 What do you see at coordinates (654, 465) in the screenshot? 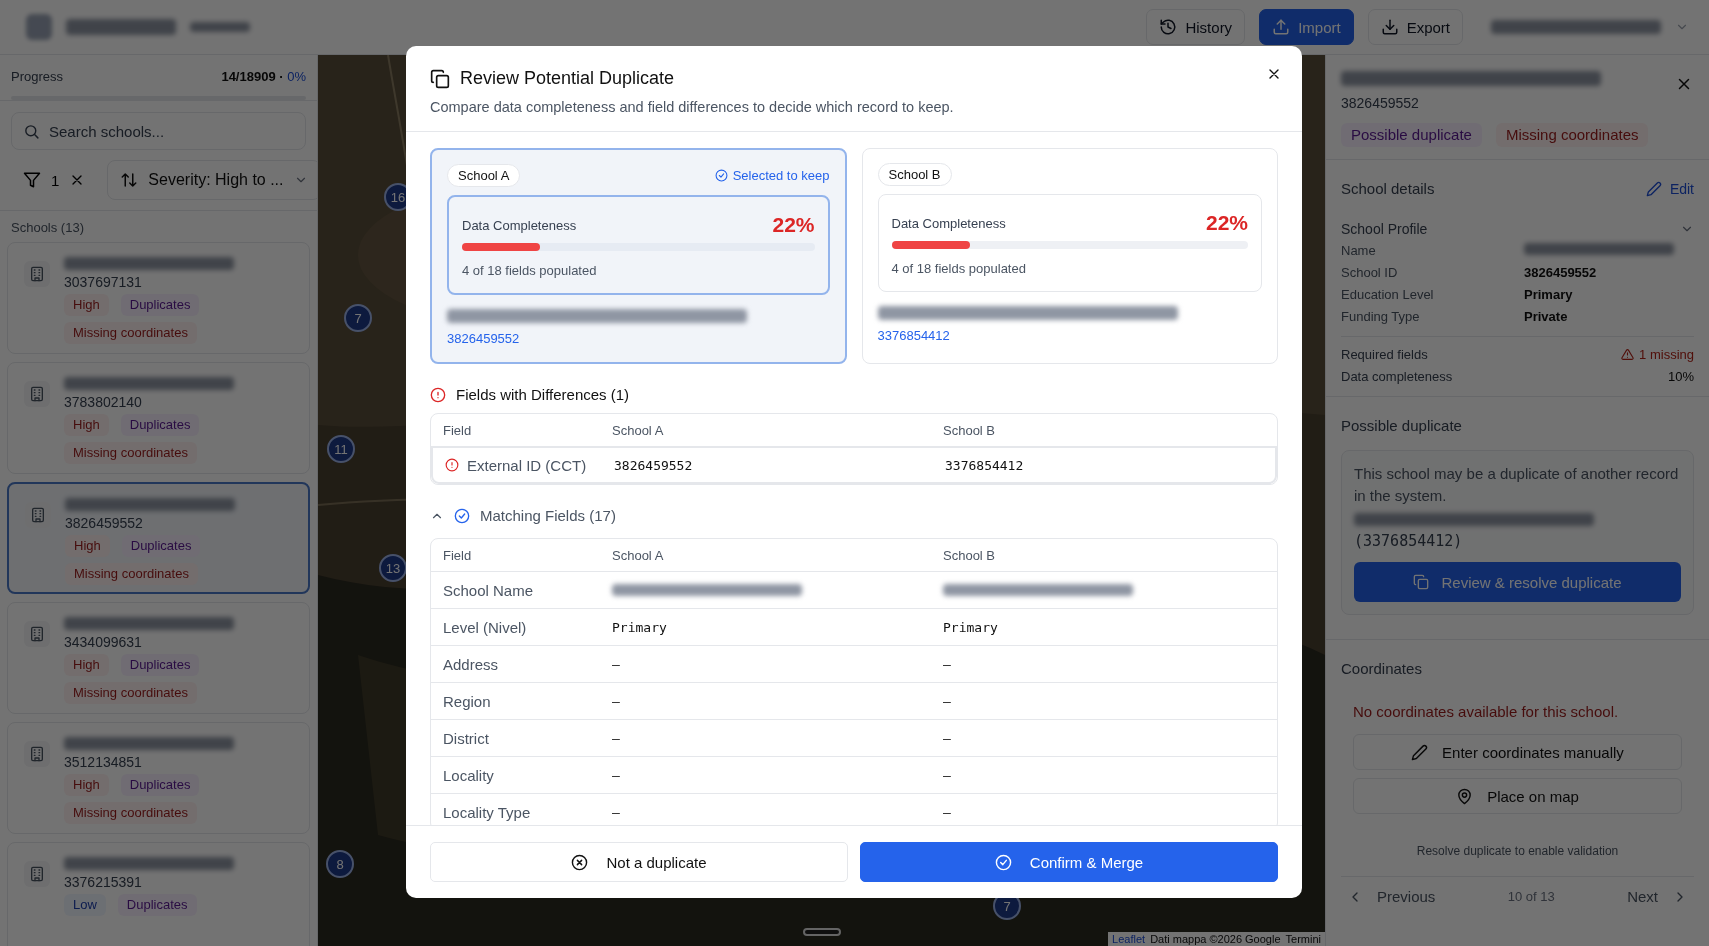
I see `table-cell-text: 3826459552` at bounding box center [654, 465].